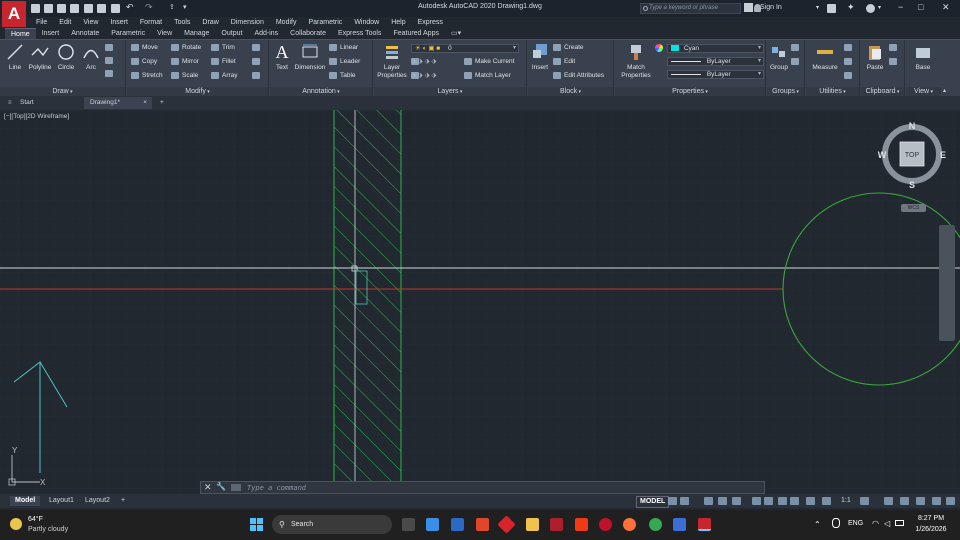 The image size is (960, 540). What do you see at coordinates (944, 90) in the screenshot?
I see `ribbon-expand-icon: ▴` at bounding box center [944, 90].